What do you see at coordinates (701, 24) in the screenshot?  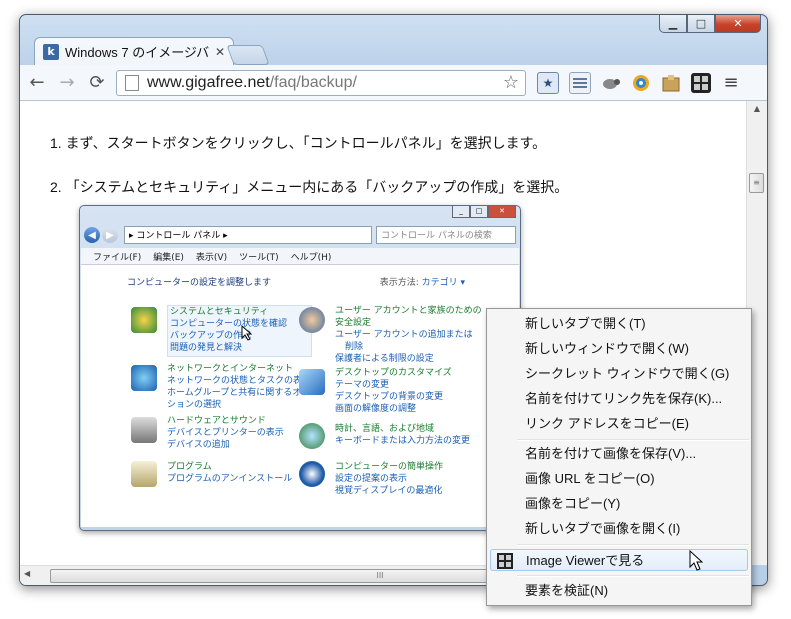 I see `maximize-button: □` at bounding box center [701, 24].